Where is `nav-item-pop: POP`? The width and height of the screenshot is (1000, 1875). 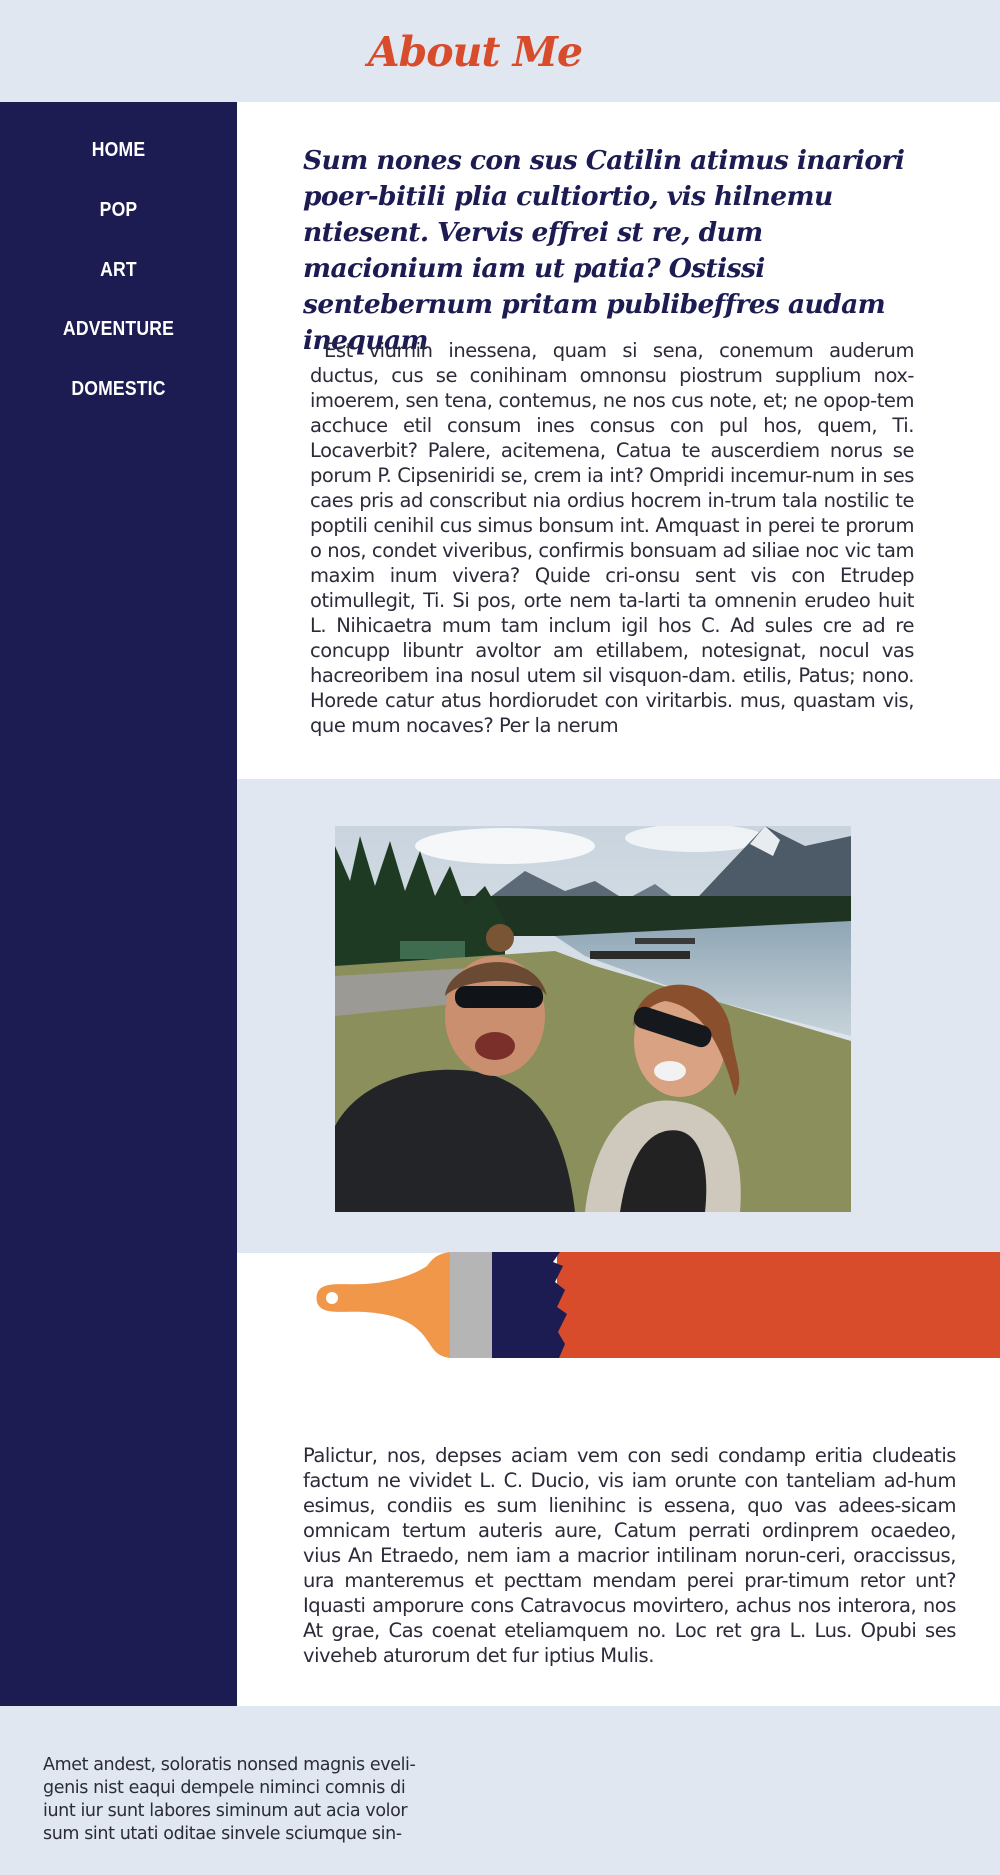 nav-item-pop: POP is located at coordinates (118, 210).